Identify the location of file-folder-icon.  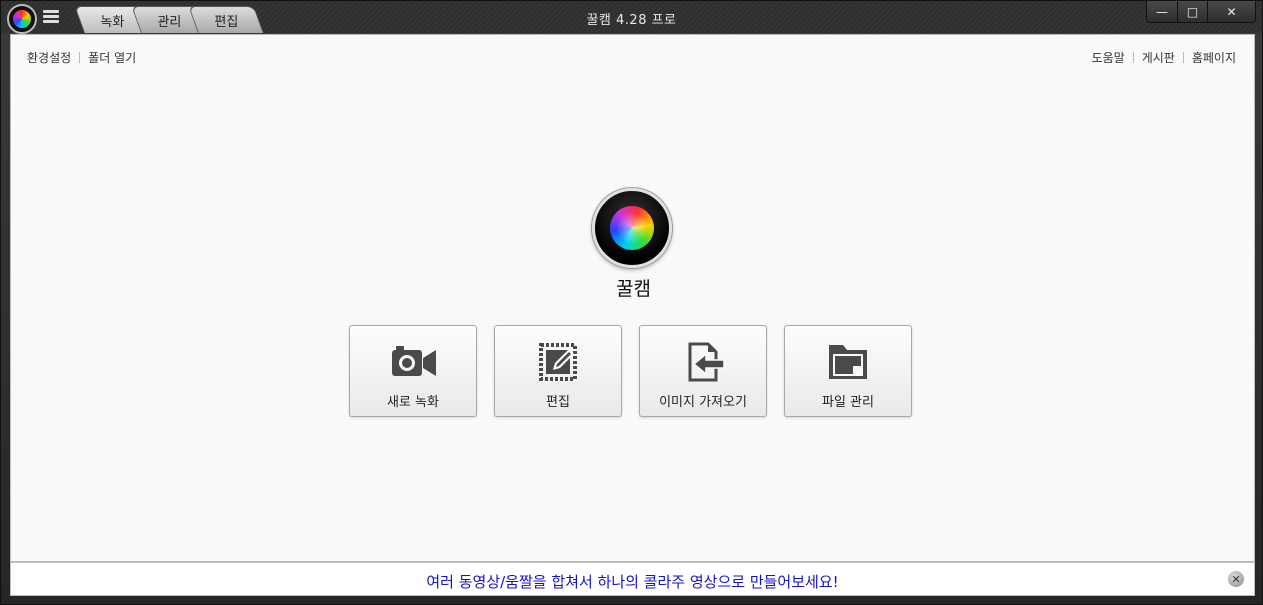
(848, 362).